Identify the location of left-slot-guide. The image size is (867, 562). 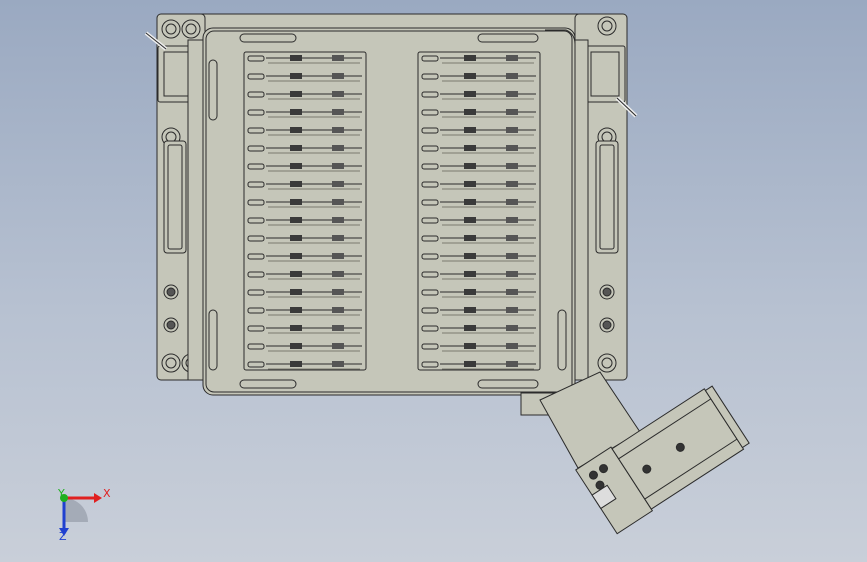
(175, 197).